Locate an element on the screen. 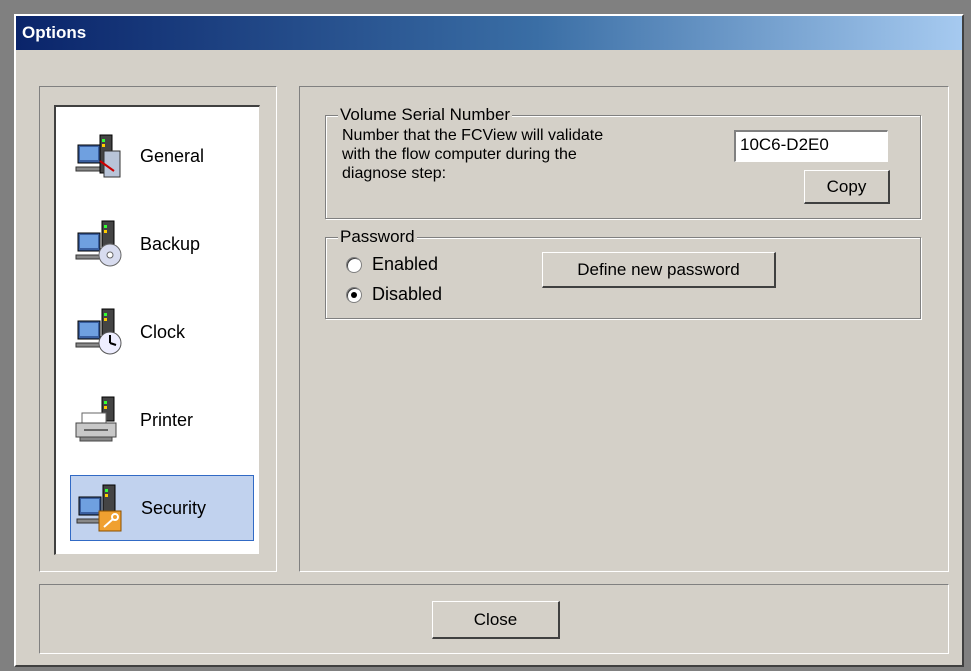 The height and width of the screenshot is (671, 971). volume-serial-value: 10C6-D2E0 is located at coordinates (784, 144).